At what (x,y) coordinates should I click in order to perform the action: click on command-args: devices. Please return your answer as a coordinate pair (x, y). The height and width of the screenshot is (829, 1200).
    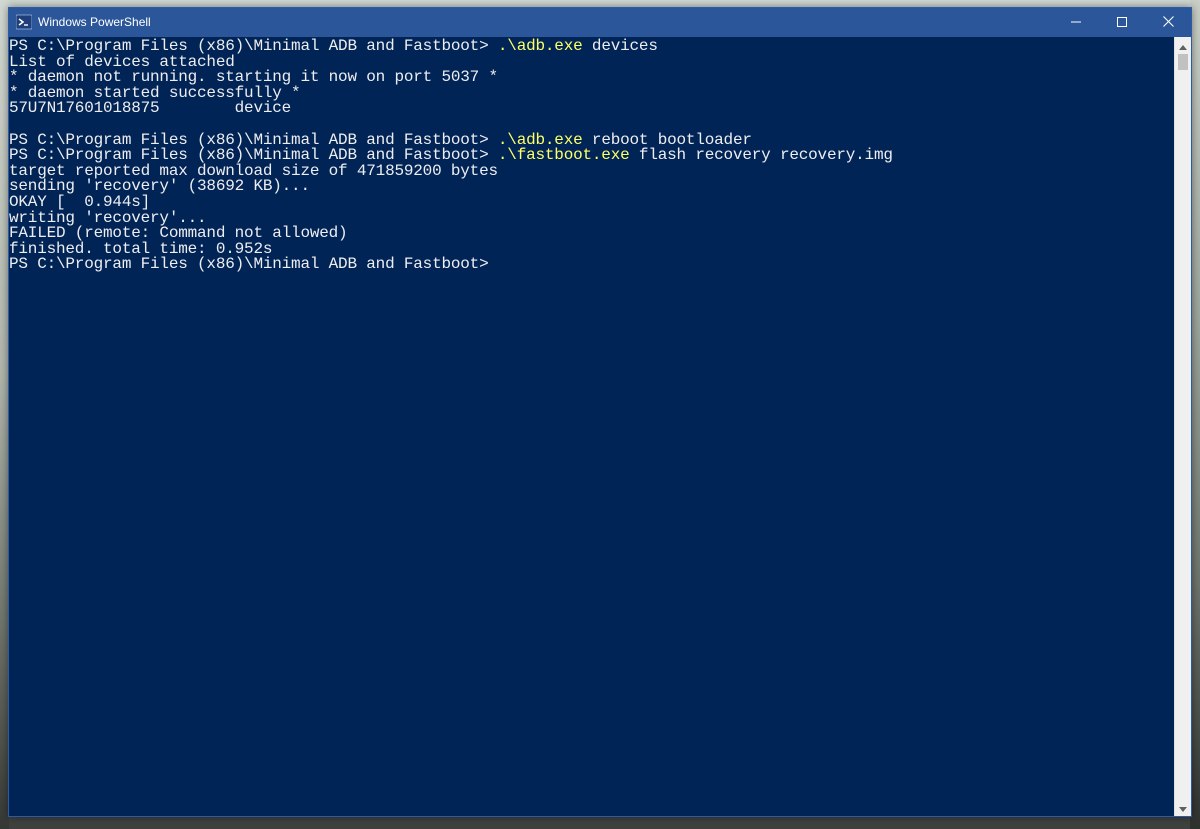
    Looking at the image, I should click on (620, 46).